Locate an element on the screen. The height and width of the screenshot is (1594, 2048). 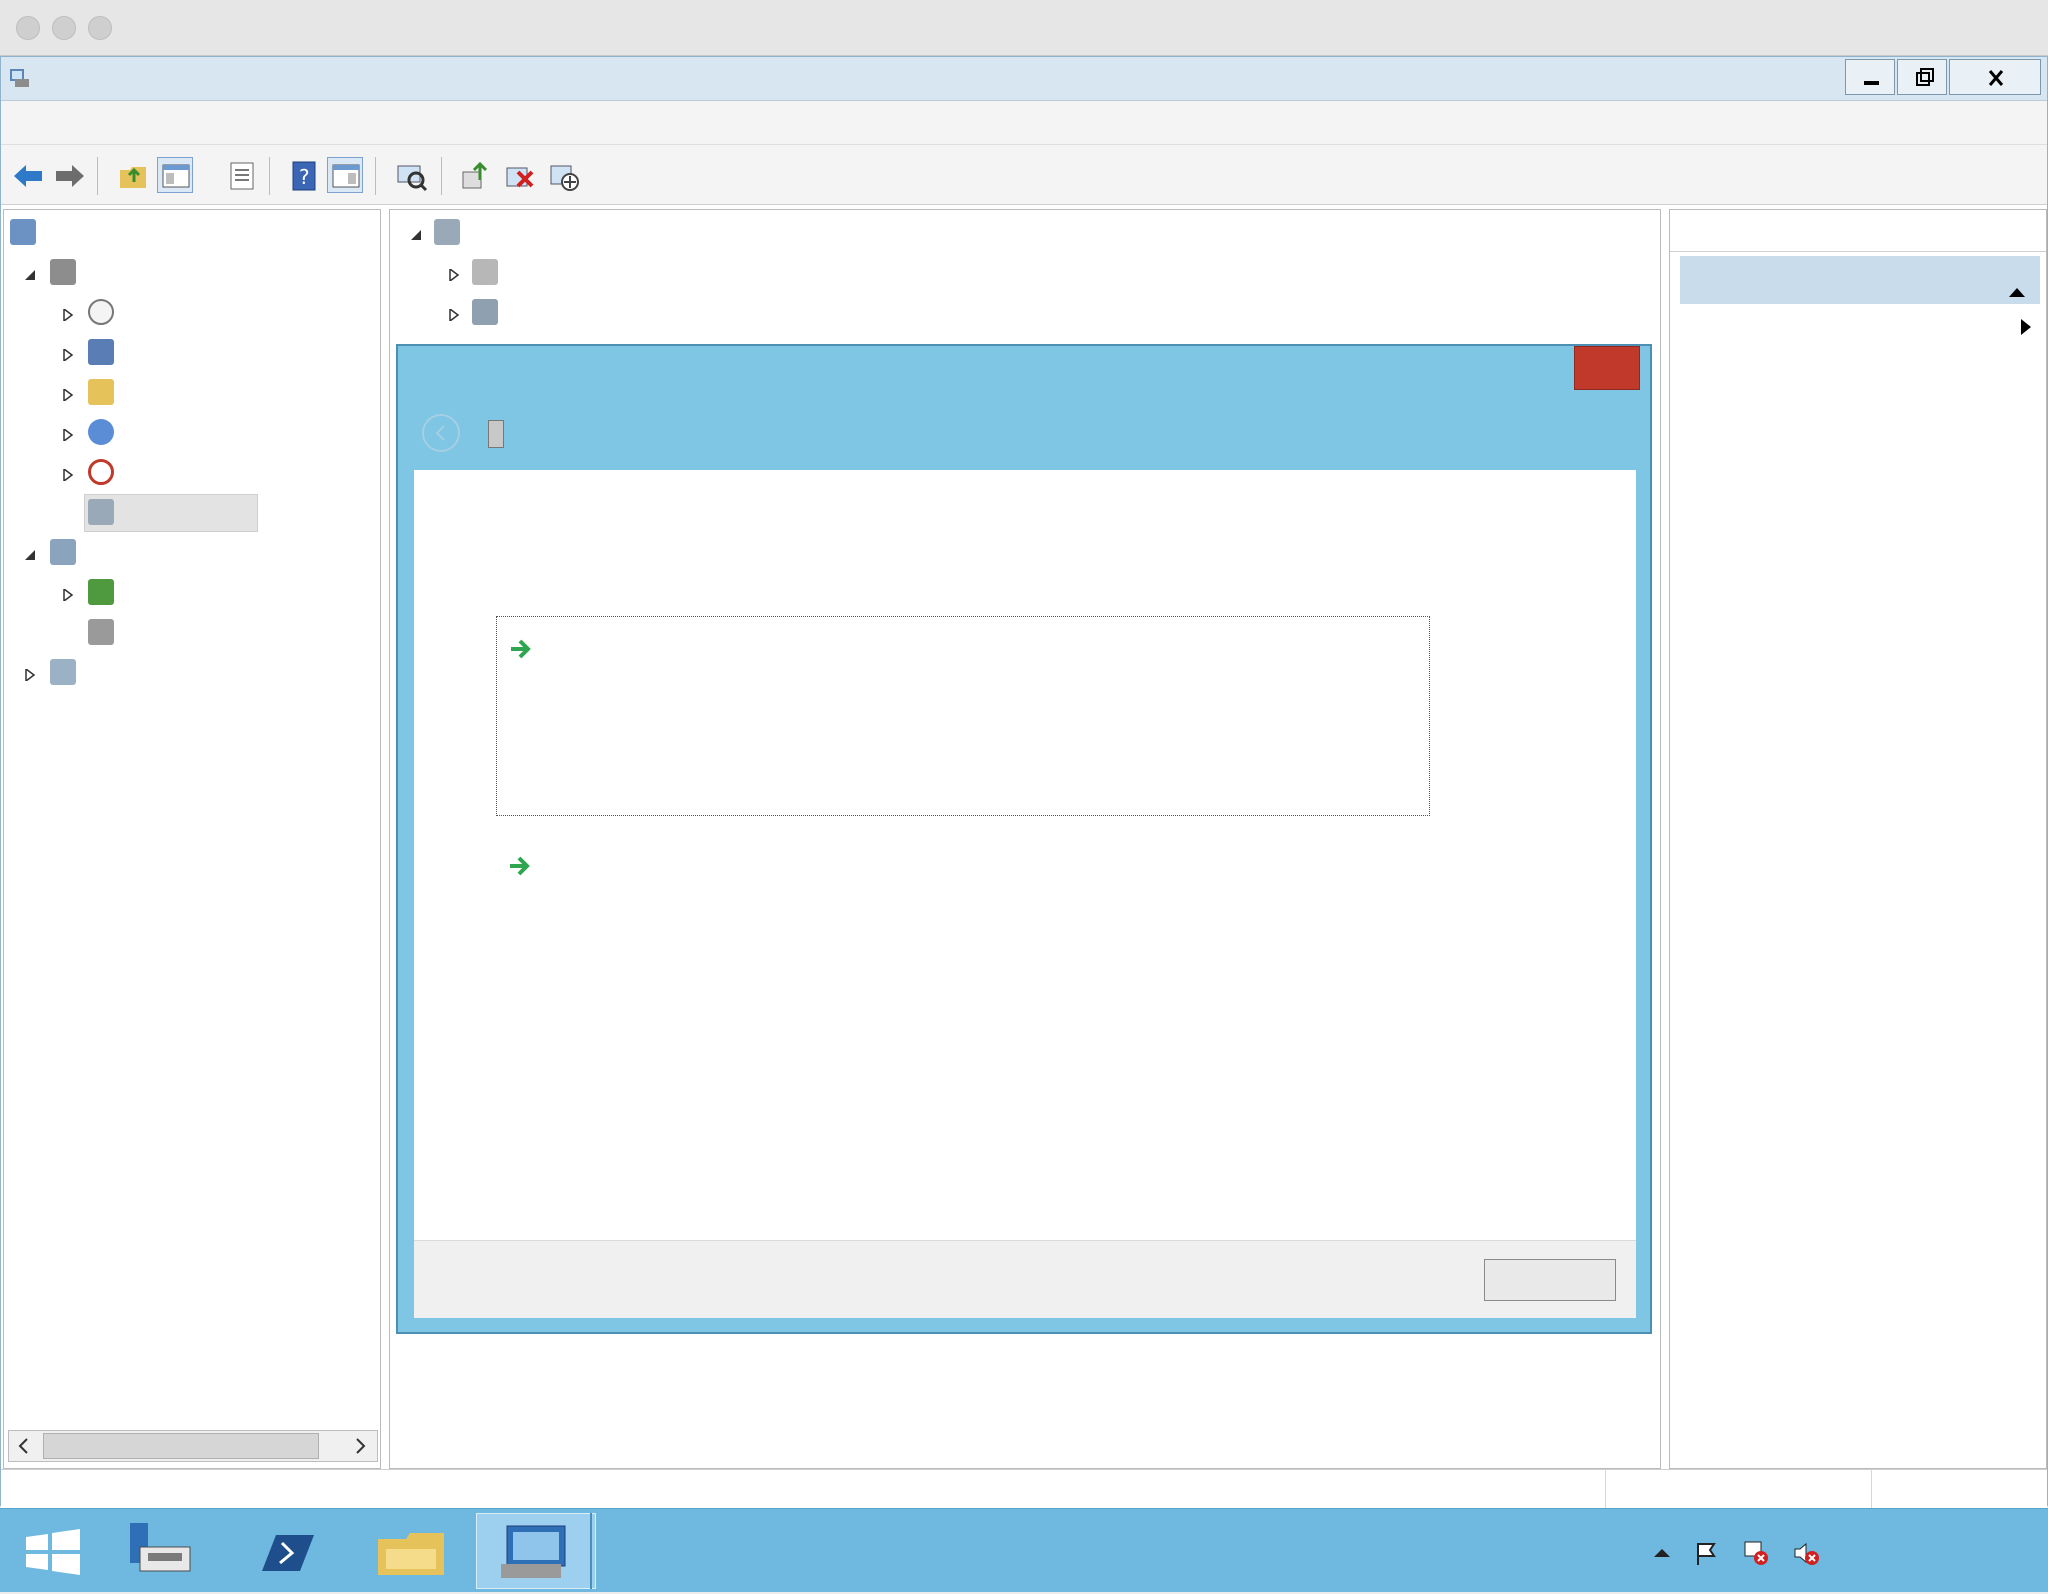
tree-item-shared-folders is located at coordinates (192, 393).